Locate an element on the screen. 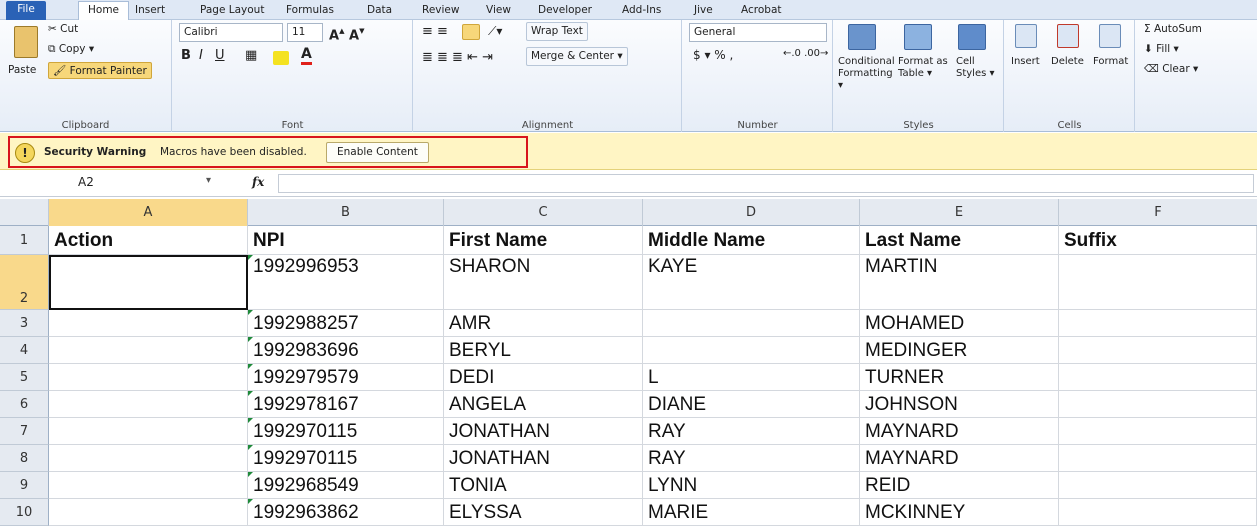 The width and height of the screenshot is (1257, 531). cell-b2: 1992996953 is located at coordinates (346, 282).